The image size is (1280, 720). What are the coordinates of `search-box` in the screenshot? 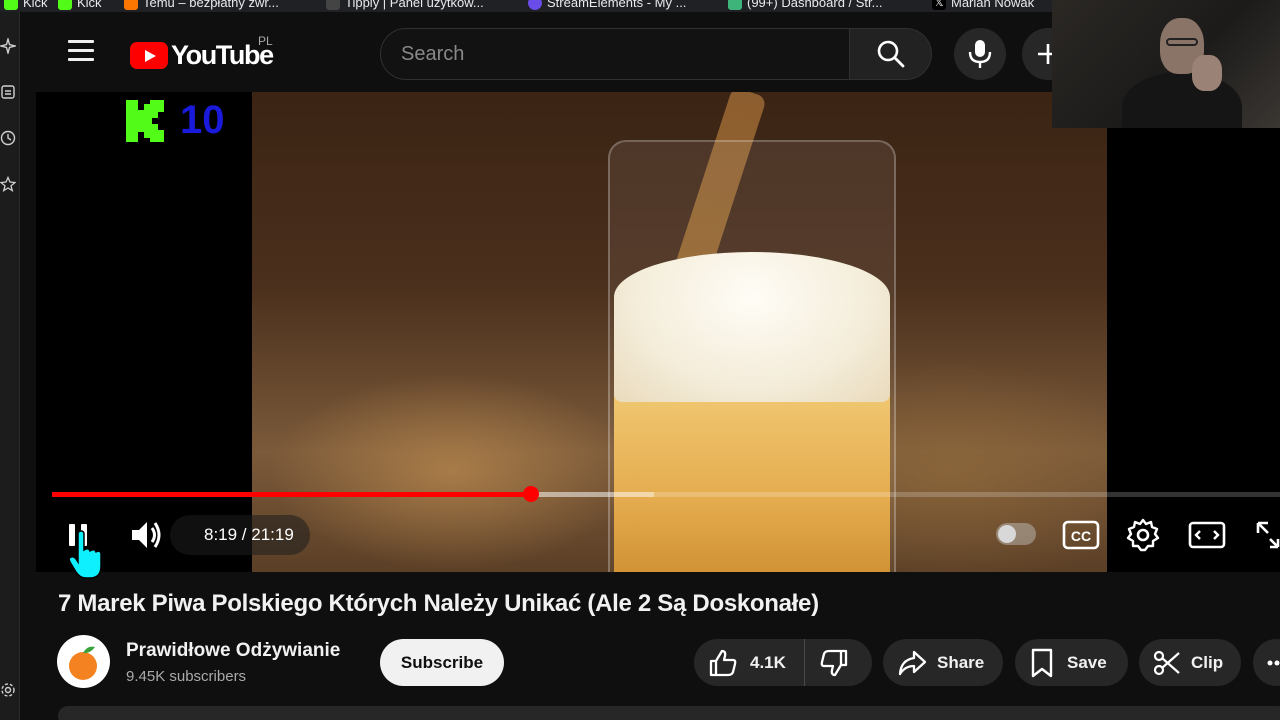 It's located at (615, 54).